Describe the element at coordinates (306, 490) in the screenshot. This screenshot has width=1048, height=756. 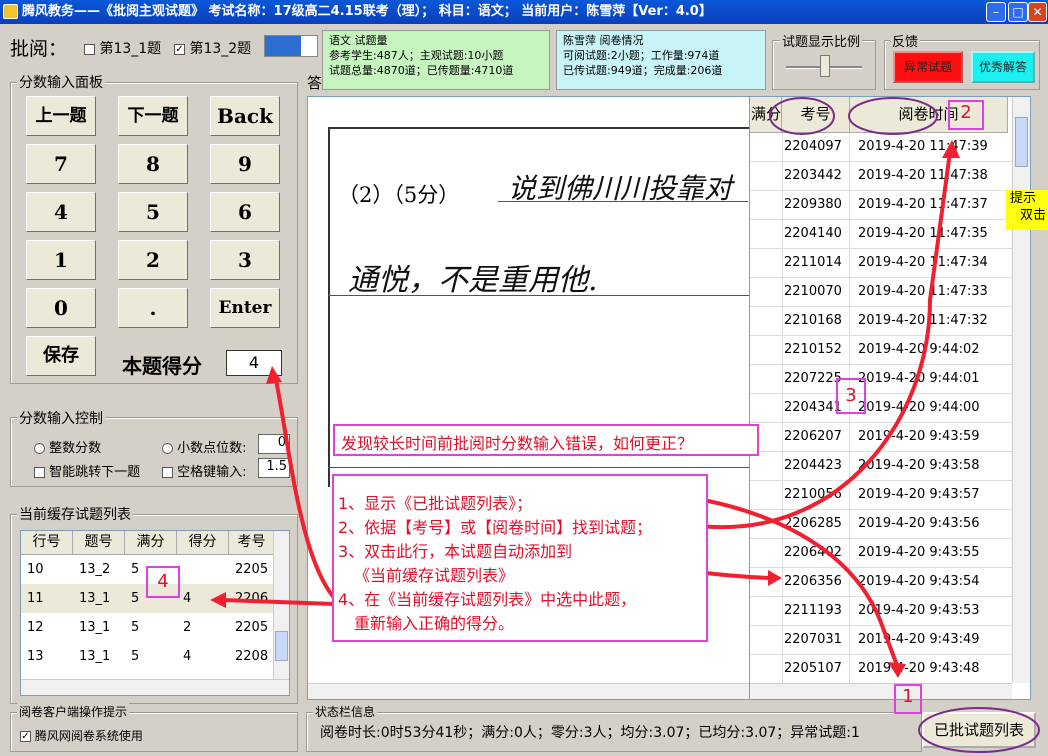
I see `arrow-to-score-input` at that location.